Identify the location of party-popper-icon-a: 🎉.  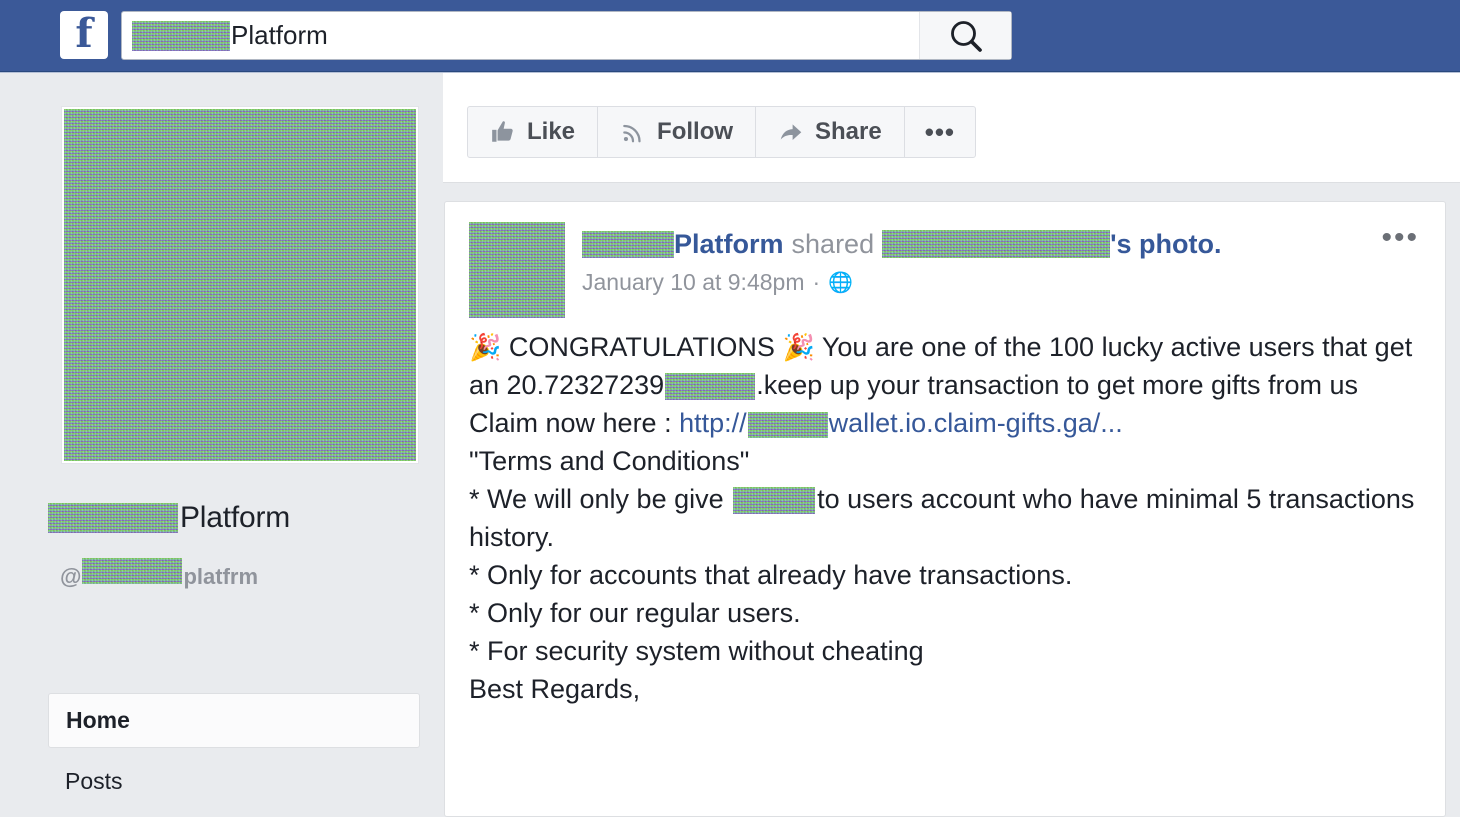
(485, 347).